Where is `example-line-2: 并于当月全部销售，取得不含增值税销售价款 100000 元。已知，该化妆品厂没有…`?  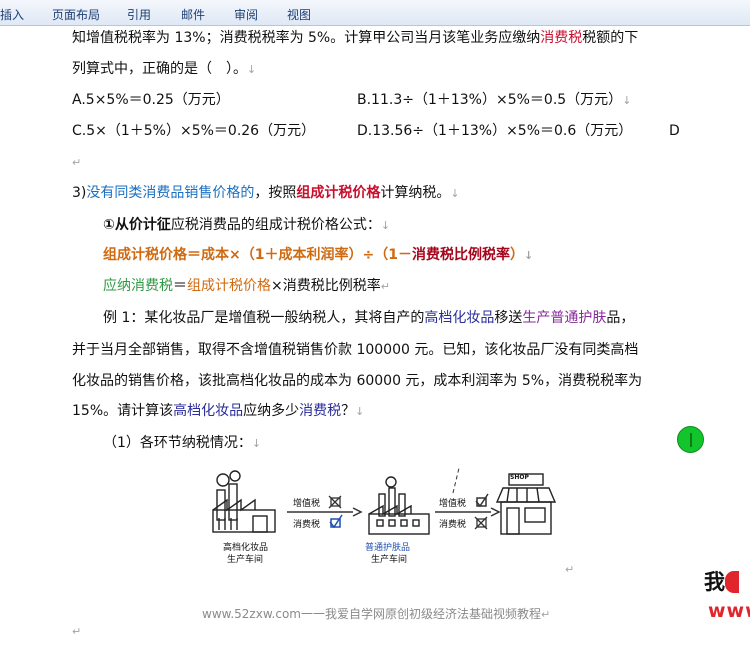 example-line-2: 并于当月全部销售，取得不含增值税销售价款 100000 元。已知，该化妆品厂没有… is located at coordinates (355, 350).